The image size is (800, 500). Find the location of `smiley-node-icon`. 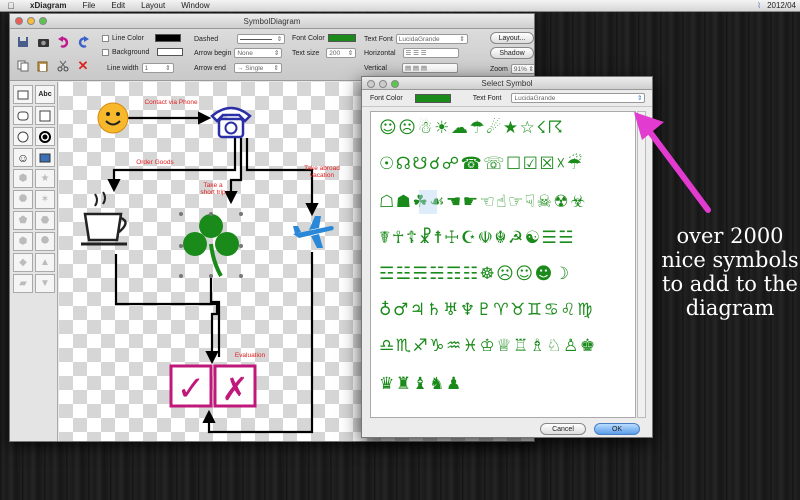

smiley-node-icon is located at coordinates (113, 118).